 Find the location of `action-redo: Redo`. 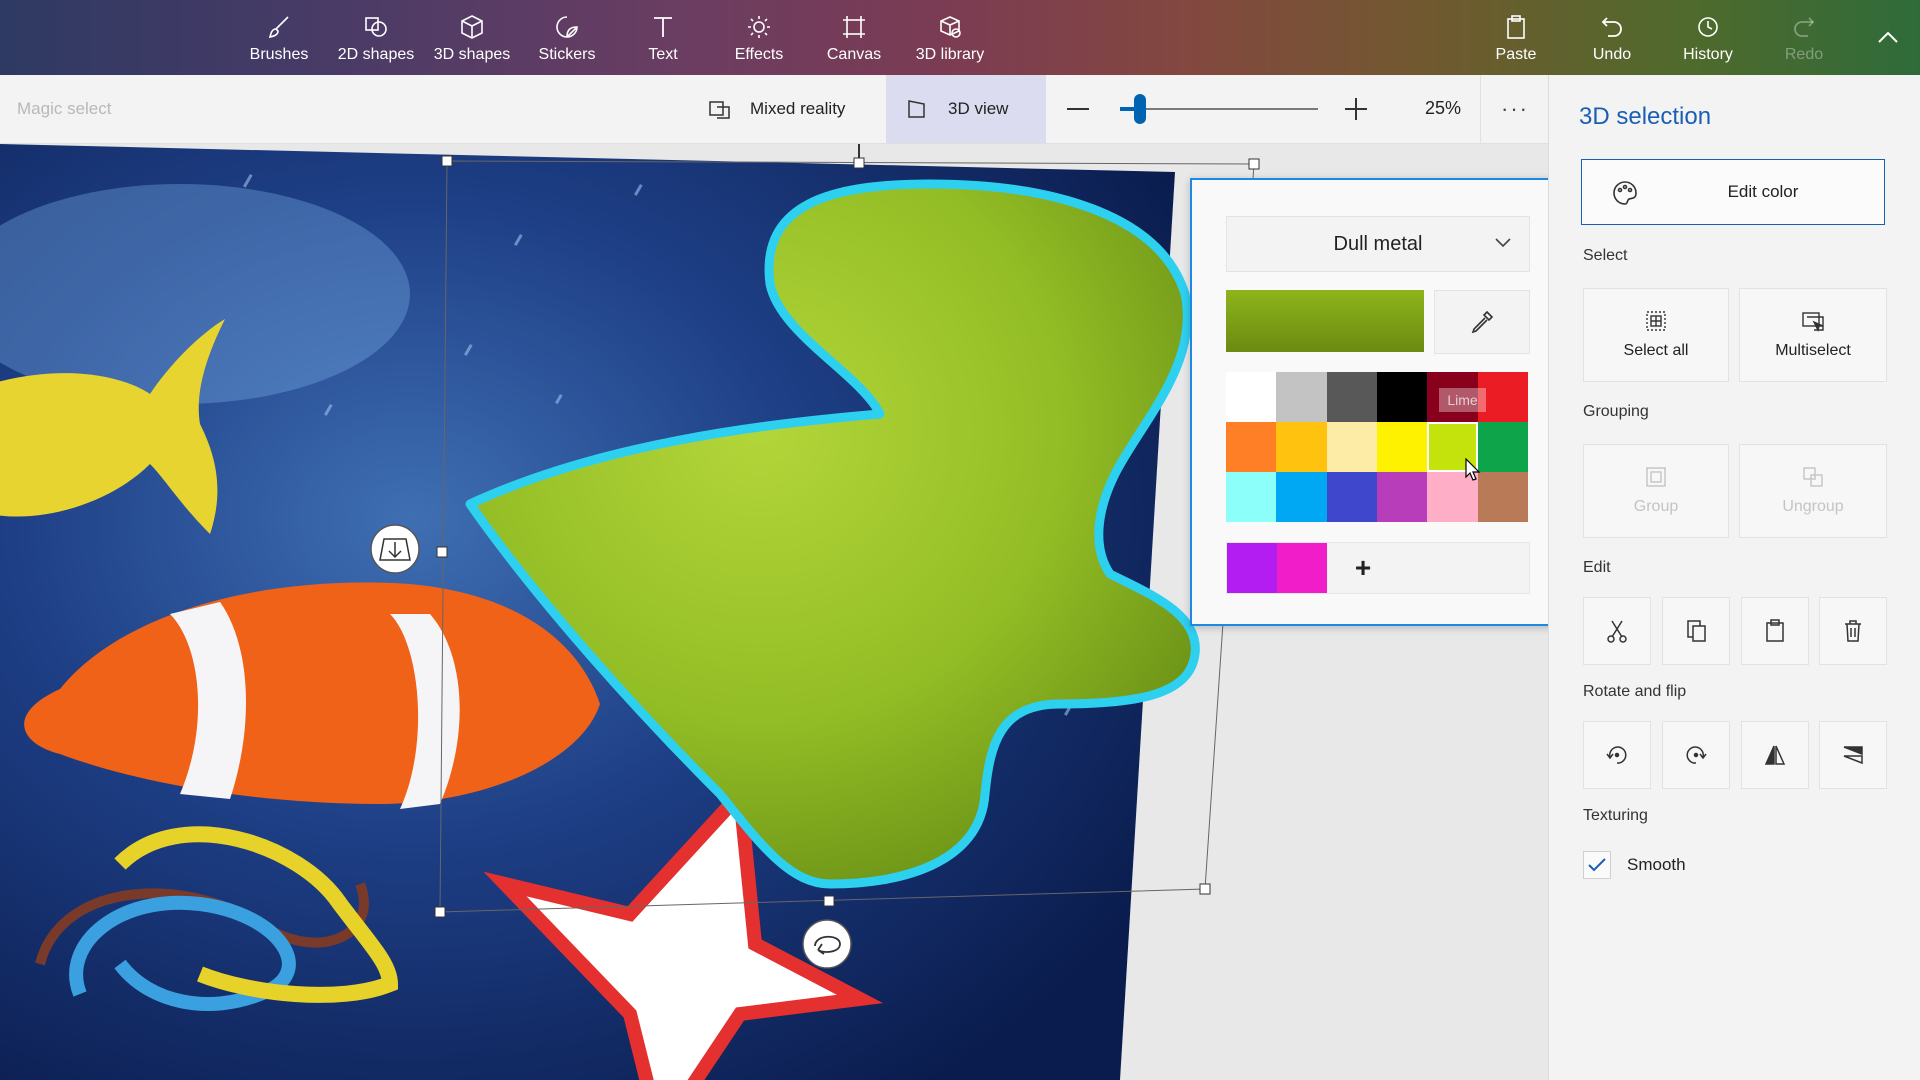

action-redo: Redo is located at coordinates (1804, 37).